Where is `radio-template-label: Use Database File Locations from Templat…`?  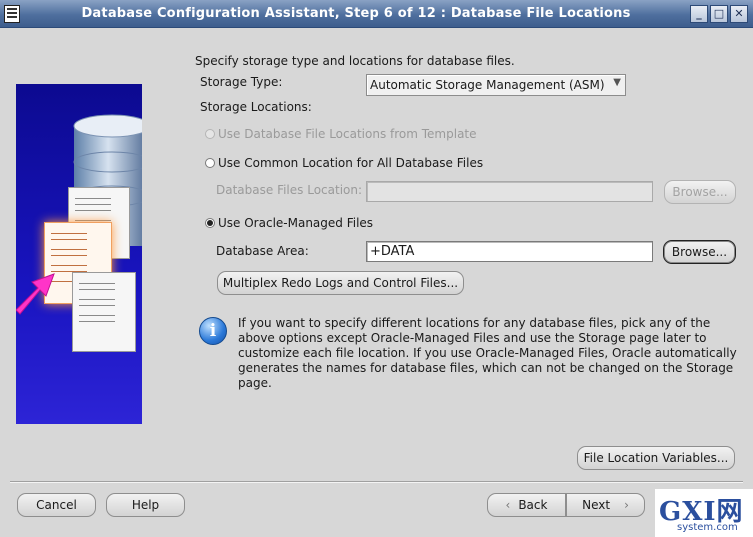
radio-template-label: Use Database File Locations from Templat… is located at coordinates (347, 134).